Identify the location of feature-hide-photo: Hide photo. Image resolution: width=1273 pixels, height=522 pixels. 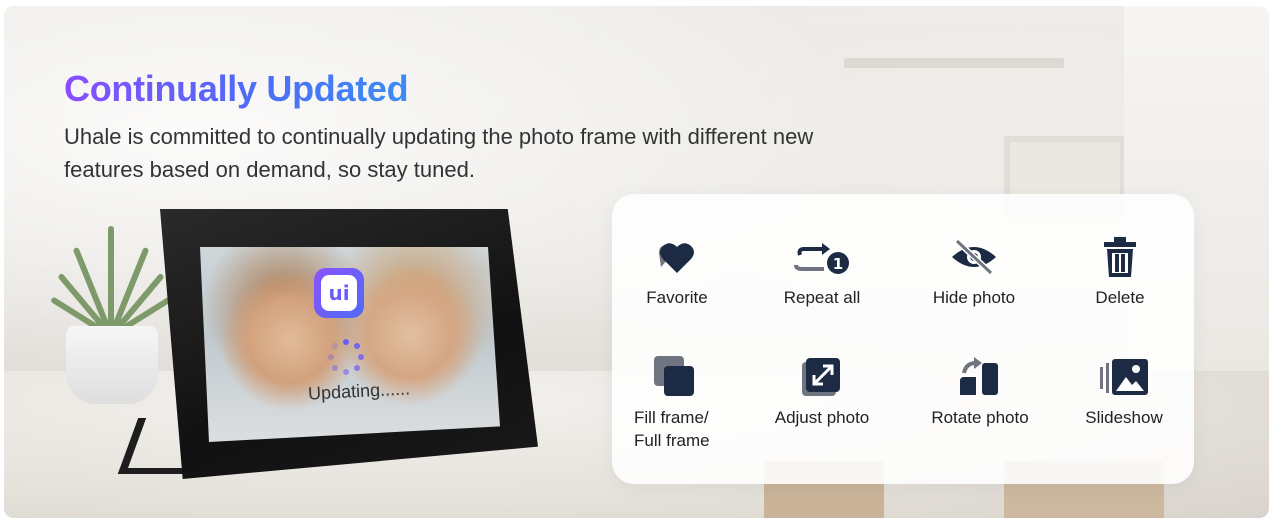
(974, 271).